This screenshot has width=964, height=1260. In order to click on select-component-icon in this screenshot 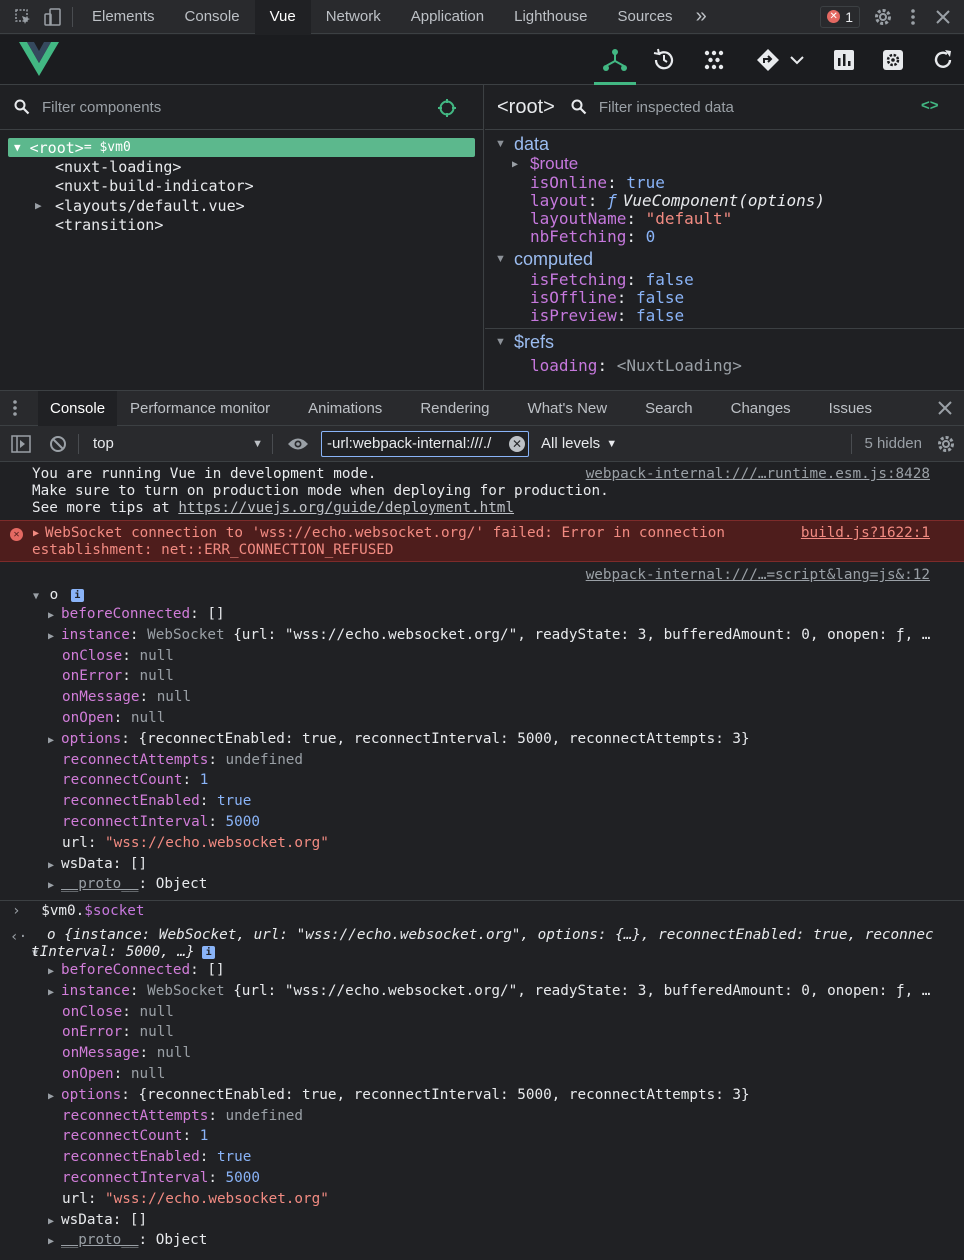, I will do `click(447, 108)`.